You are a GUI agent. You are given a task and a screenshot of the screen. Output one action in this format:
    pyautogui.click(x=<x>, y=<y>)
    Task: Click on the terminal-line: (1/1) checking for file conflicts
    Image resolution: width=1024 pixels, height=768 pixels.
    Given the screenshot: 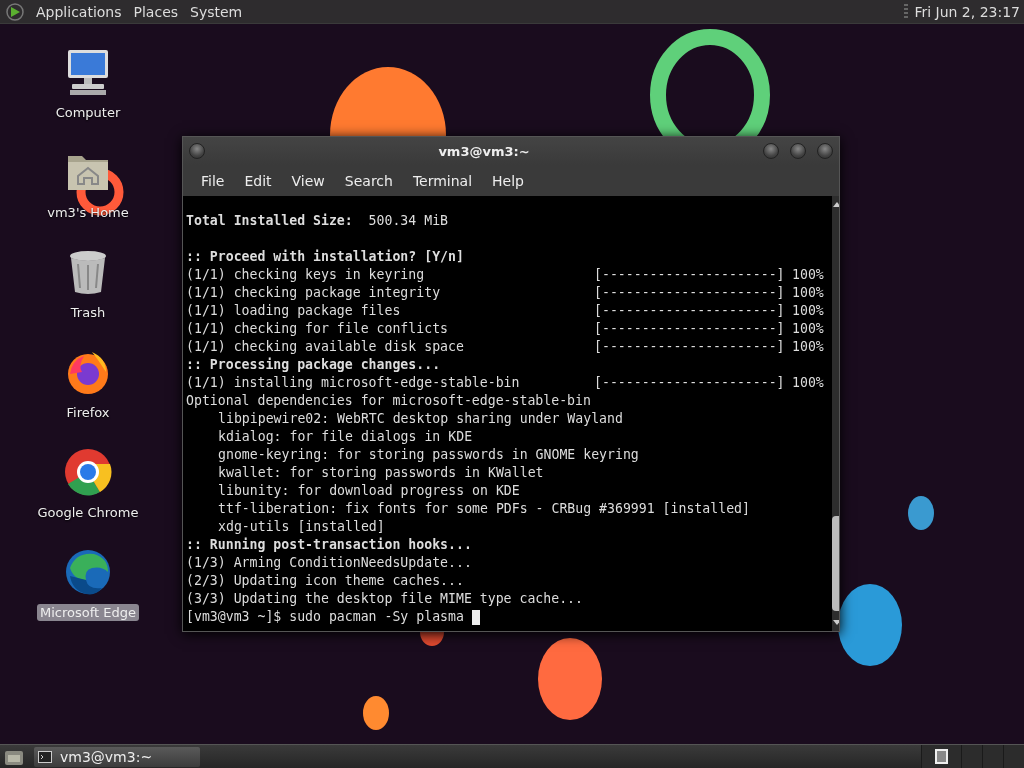 What is the action you would take?
    pyautogui.click(x=317, y=329)
    